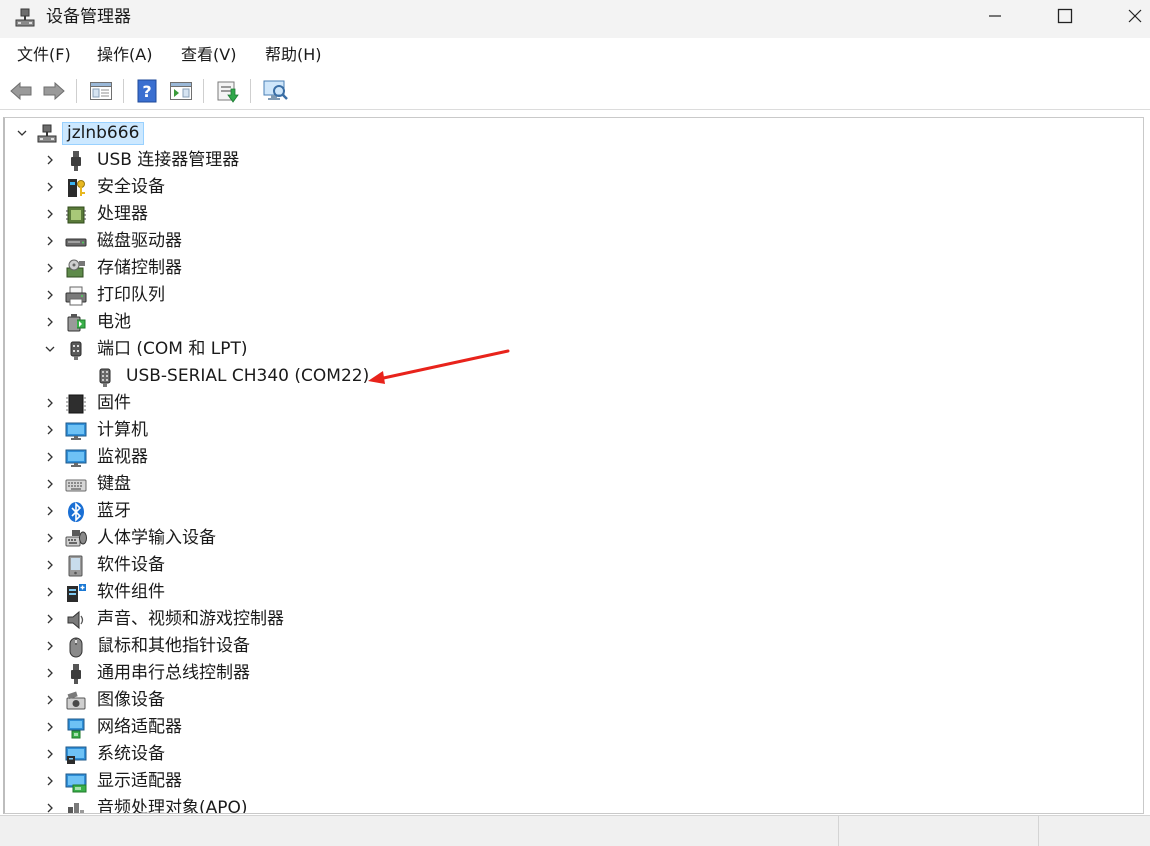  What do you see at coordinates (44, 55) in the screenshot?
I see `menu-file: 文件(F)` at bounding box center [44, 55].